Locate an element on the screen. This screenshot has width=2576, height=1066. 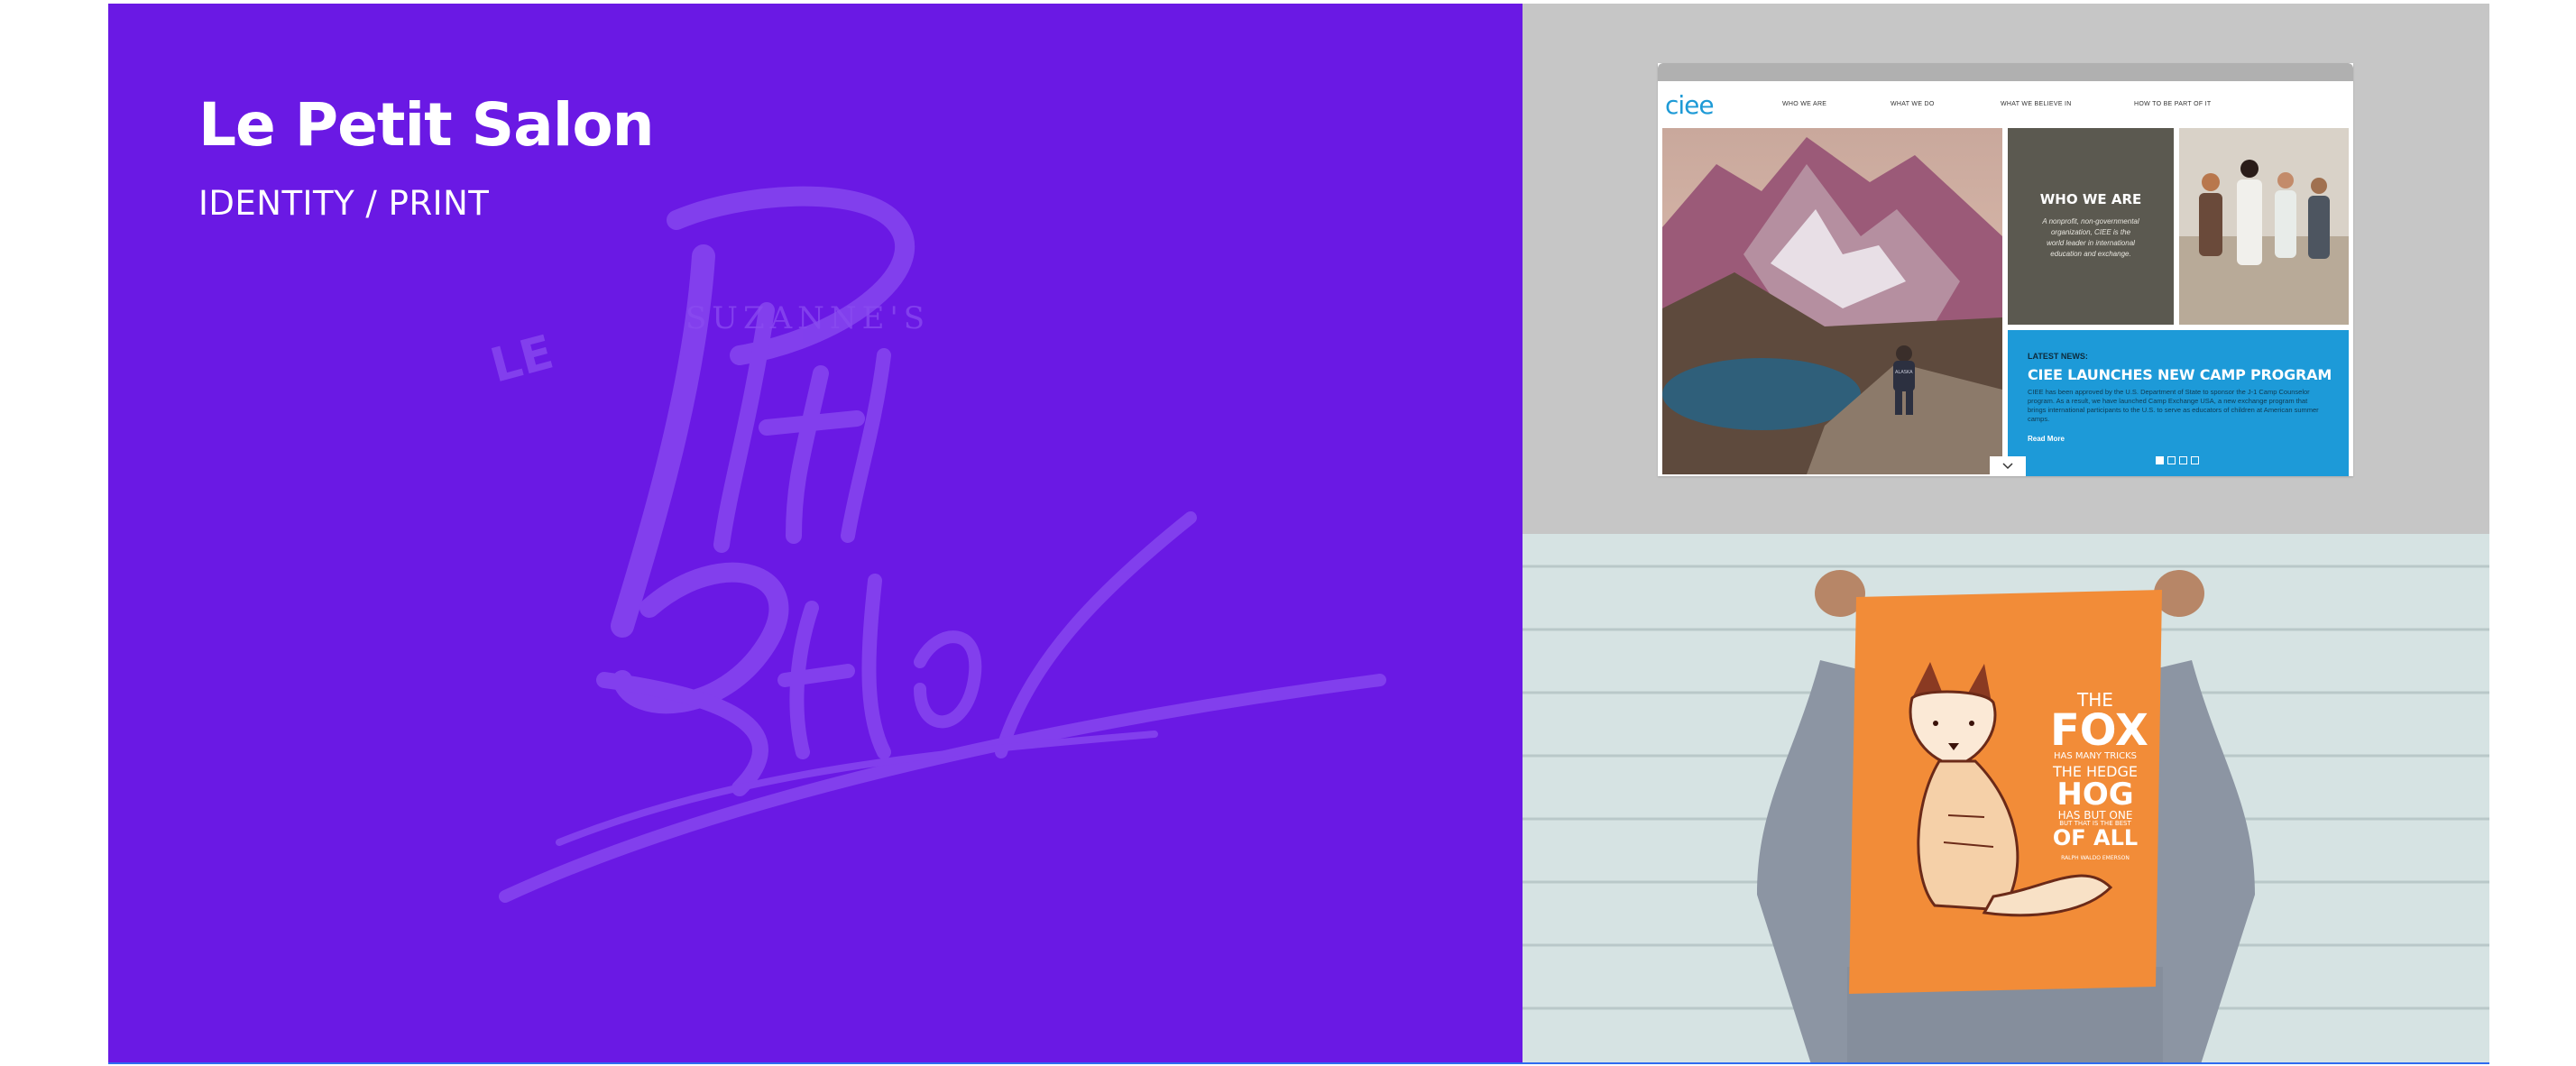
poster-line-of-all: OF ALL is located at coordinates (2095, 837).